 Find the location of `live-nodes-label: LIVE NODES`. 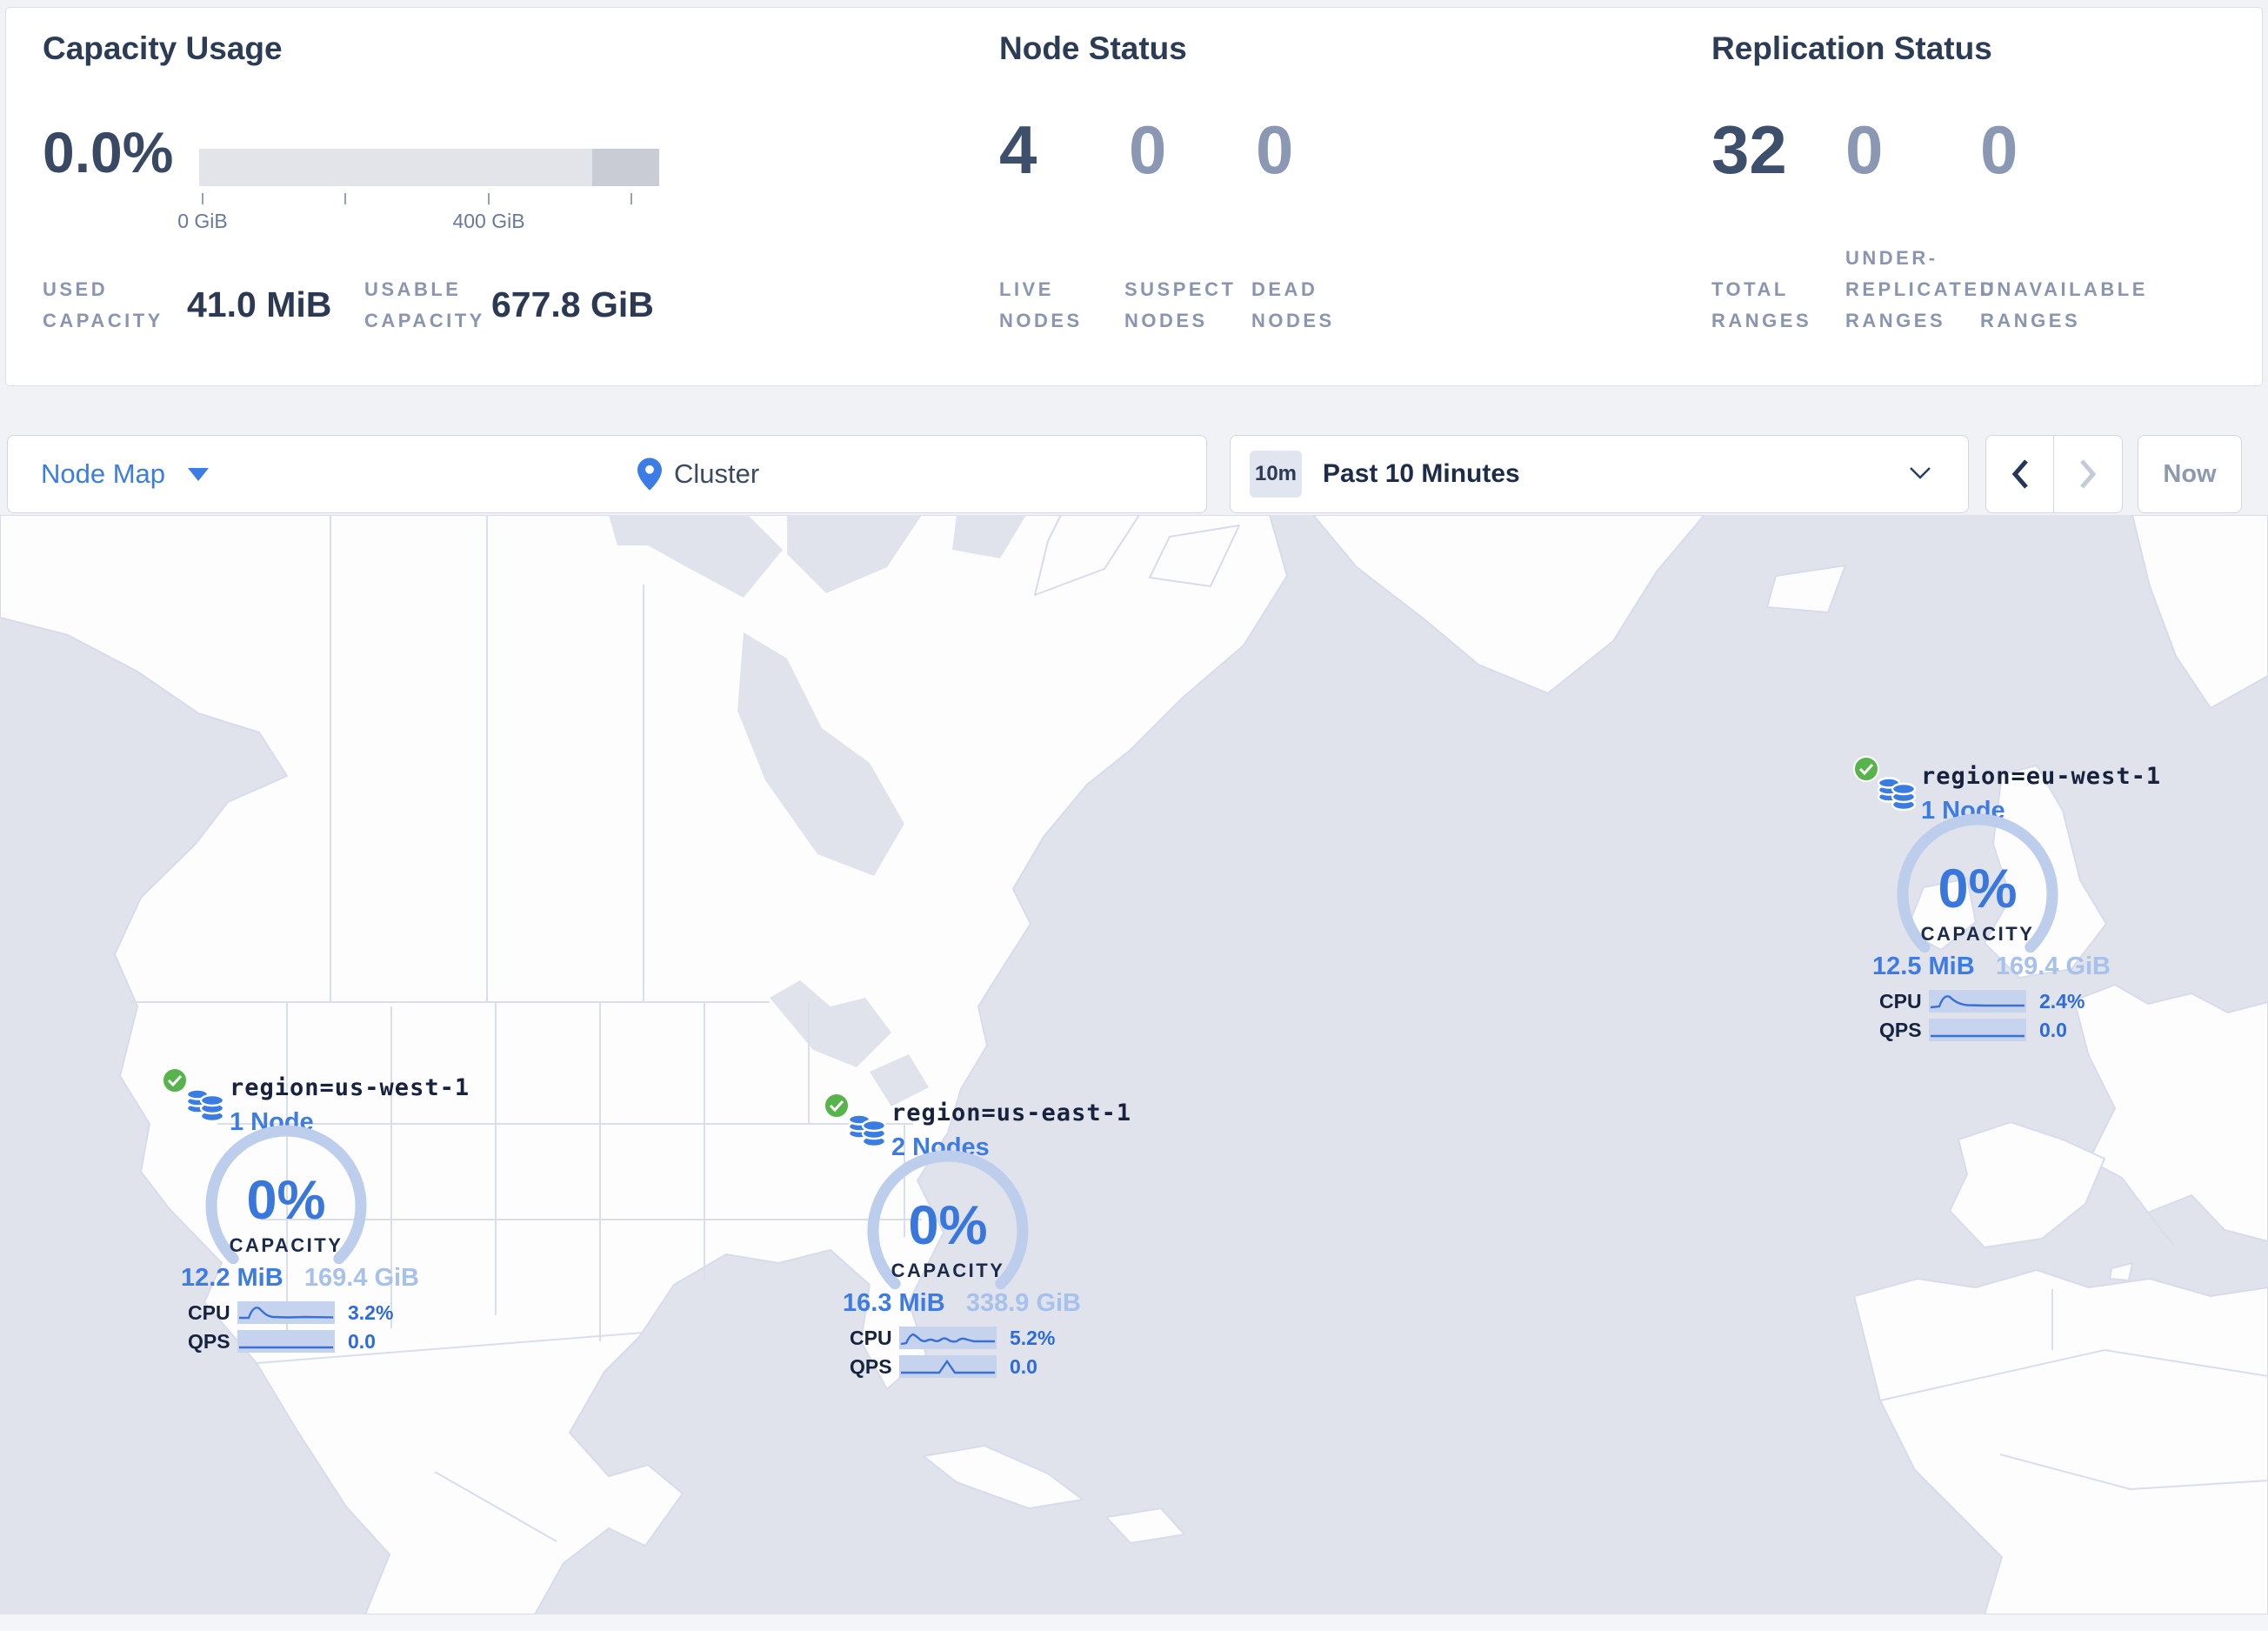

live-nodes-label: LIVE NODES is located at coordinates (1041, 305).